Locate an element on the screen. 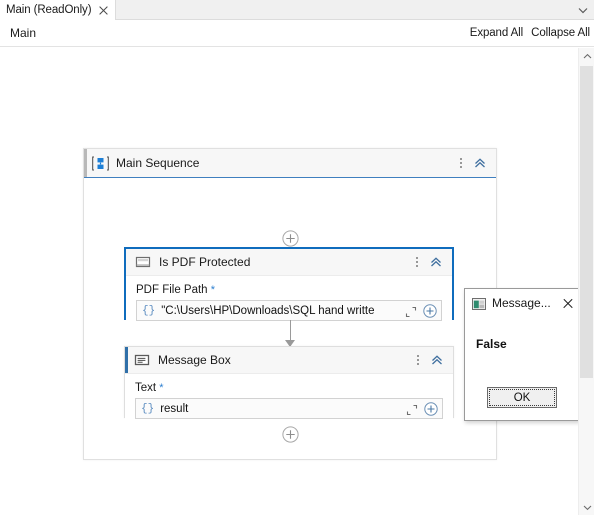  field-label-text: Text * is located at coordinates (289, 388).